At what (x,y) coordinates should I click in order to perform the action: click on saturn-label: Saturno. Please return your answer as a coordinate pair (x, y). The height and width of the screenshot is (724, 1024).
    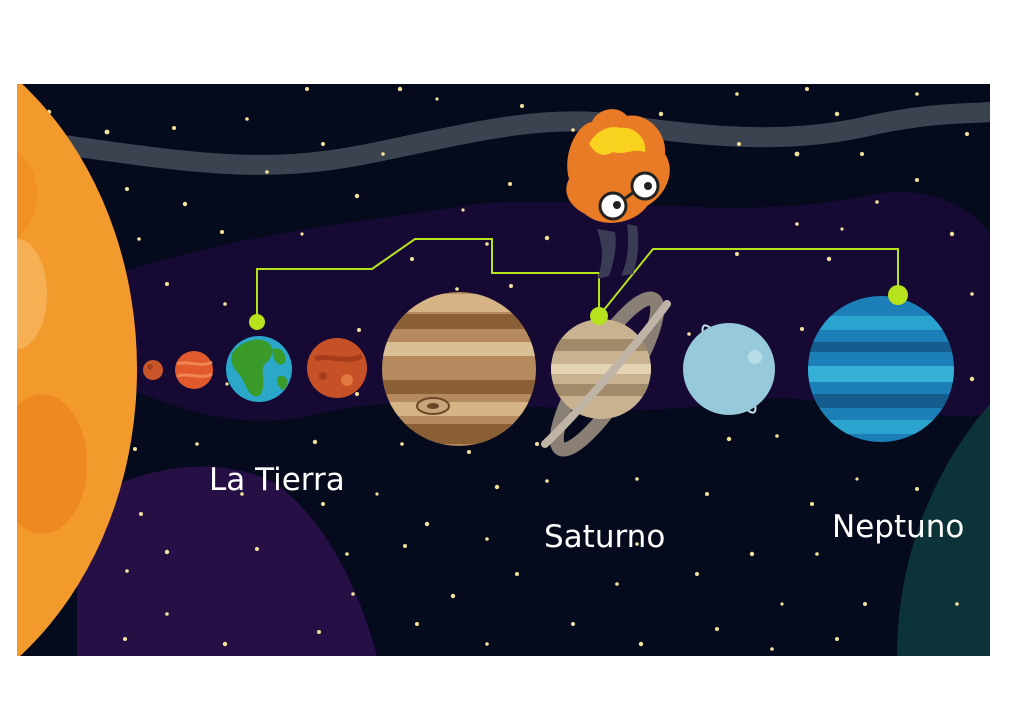
    Looking at the image, I should click on (605, 537).